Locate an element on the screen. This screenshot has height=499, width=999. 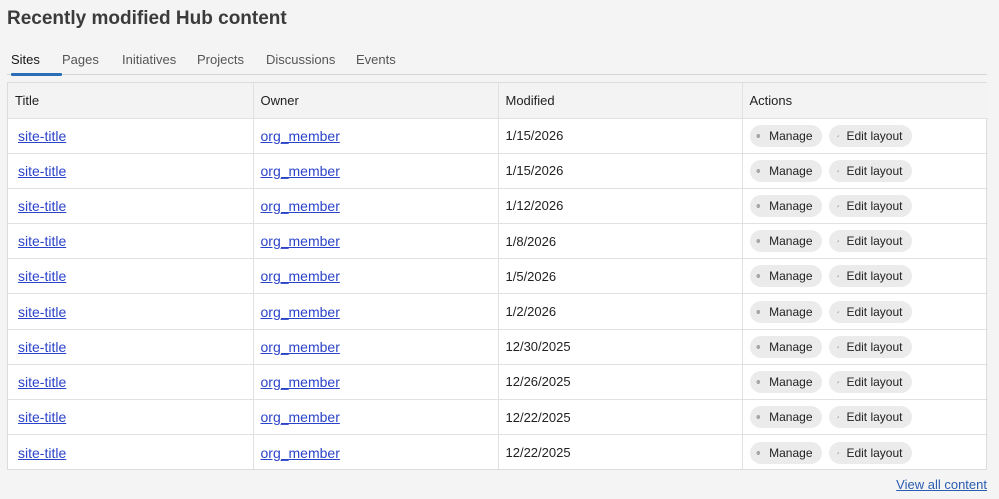
tab-events: Events is located at coordinates (386, 60).